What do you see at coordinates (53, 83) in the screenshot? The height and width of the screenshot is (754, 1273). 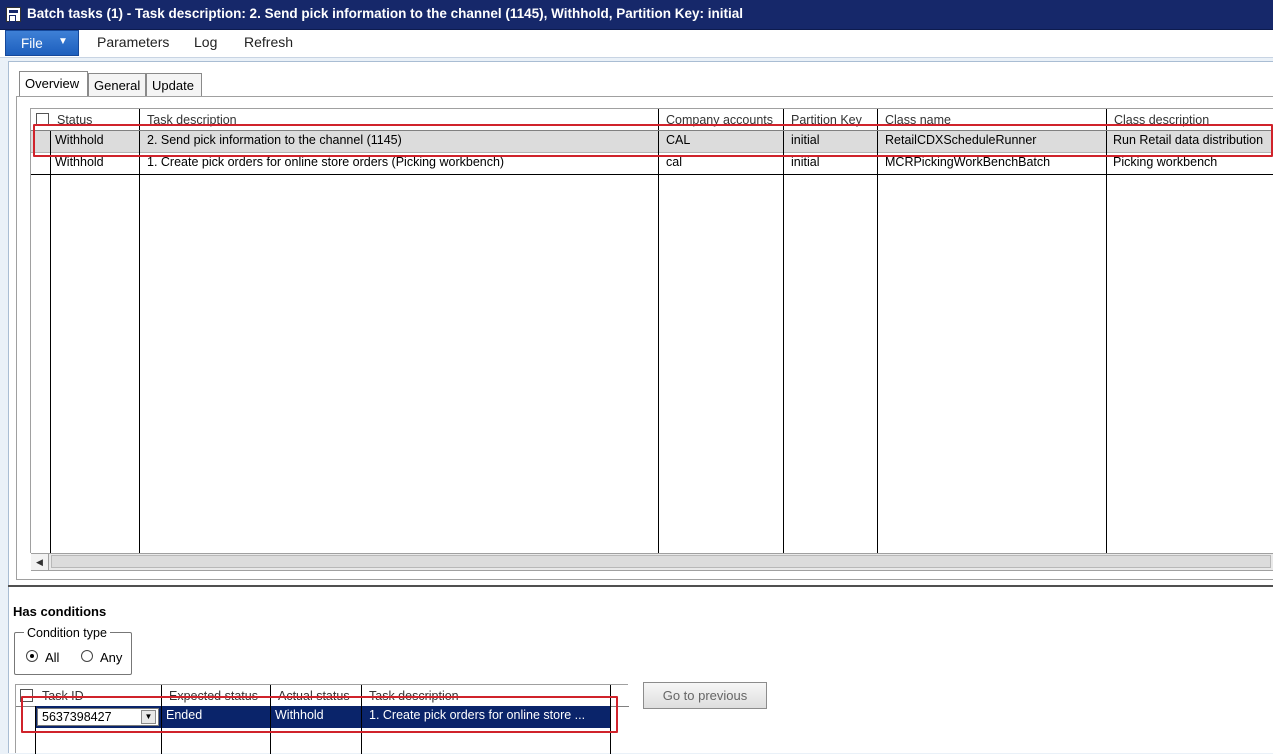 I see `tab-overview: Overview` at bounding box center [53, 83].